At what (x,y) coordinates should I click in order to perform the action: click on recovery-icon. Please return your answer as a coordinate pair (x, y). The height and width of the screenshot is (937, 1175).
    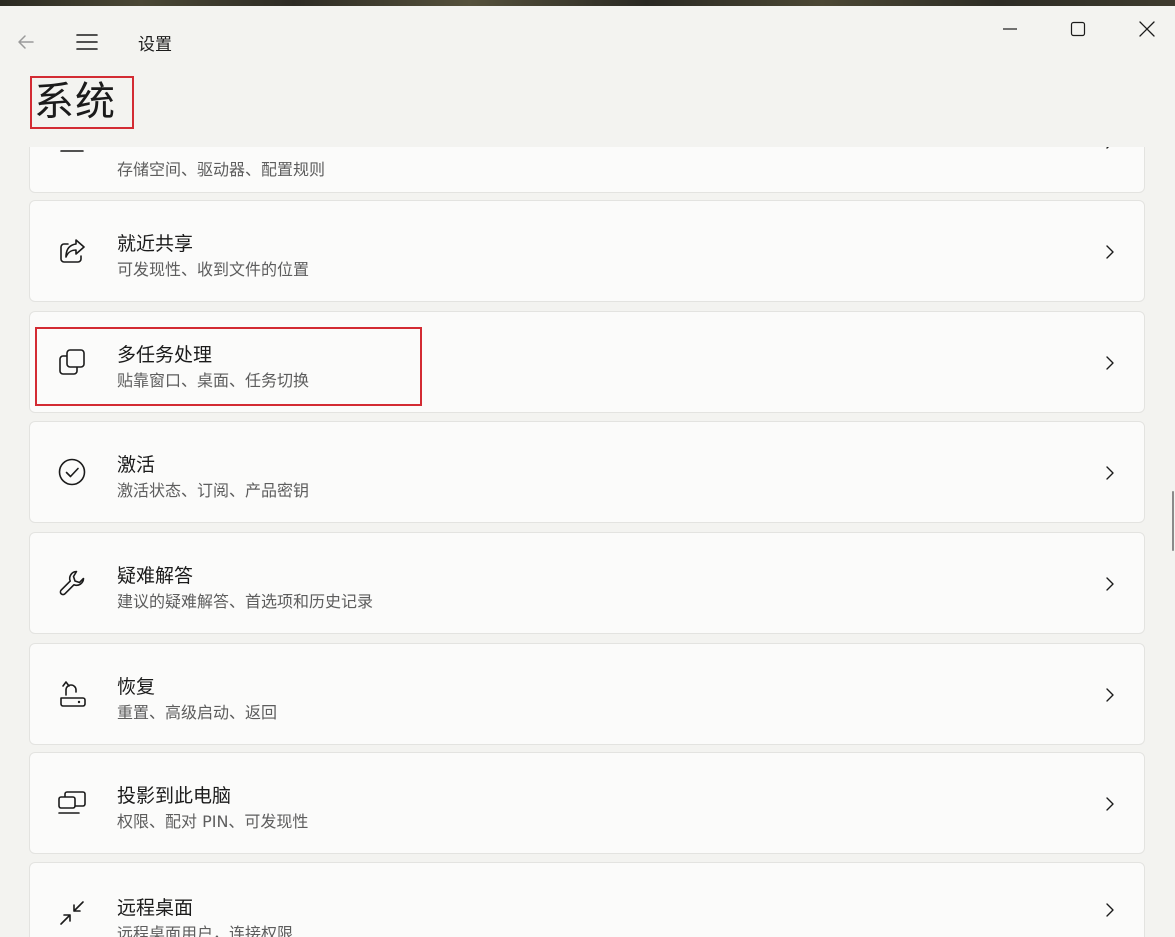
    Looking at the image, I should click on (72, 694).